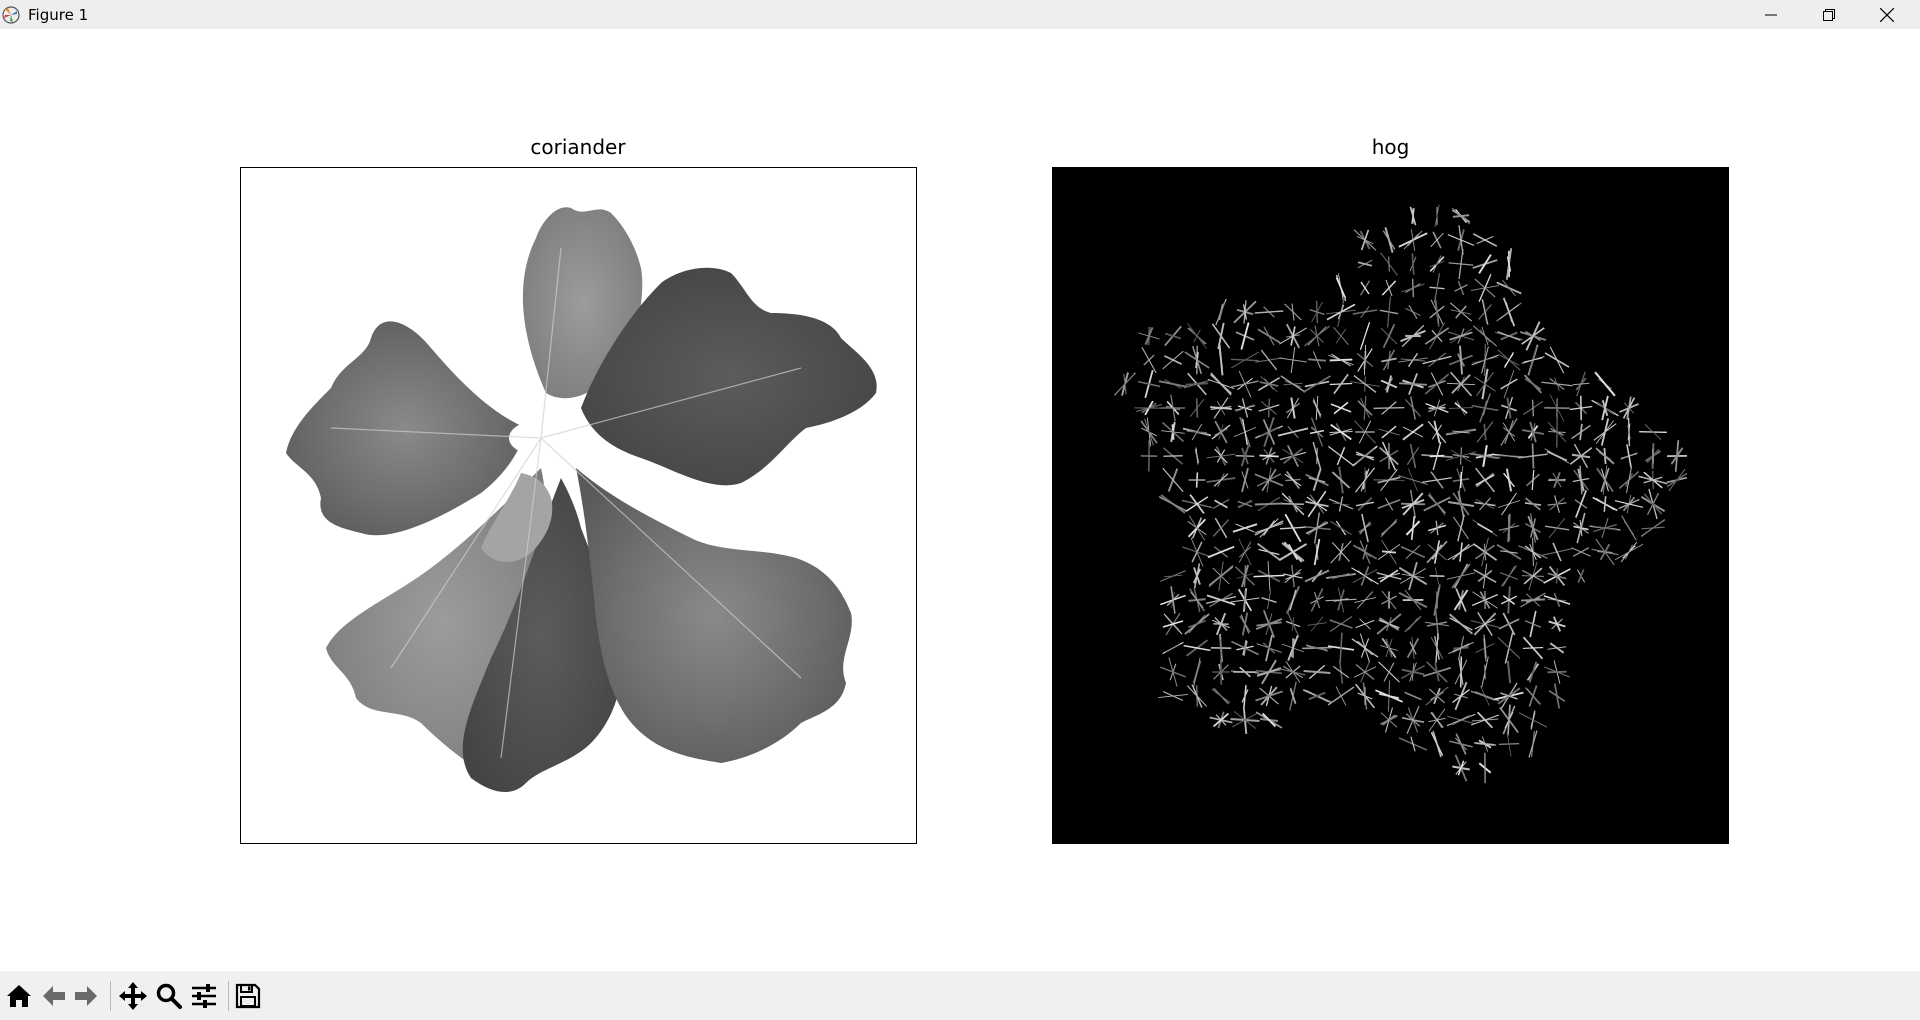  What do you see at coordinates (960, 14) in the screenshot?
I see `title-bar: Figure 1` at bounding box center [960, 14].